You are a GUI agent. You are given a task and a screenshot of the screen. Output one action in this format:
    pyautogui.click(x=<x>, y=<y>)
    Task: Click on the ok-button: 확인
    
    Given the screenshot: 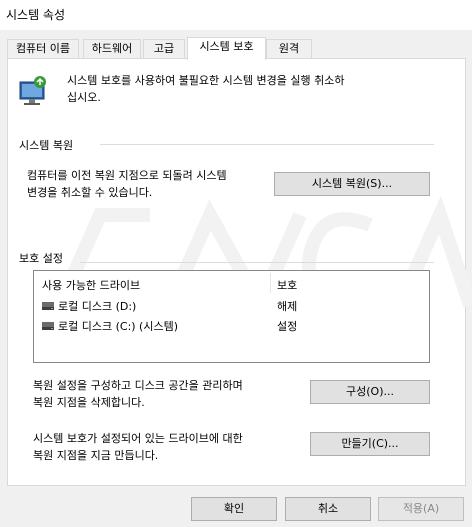 What is the action you would take?
    pyautogui.click(x=234, y=509)
    